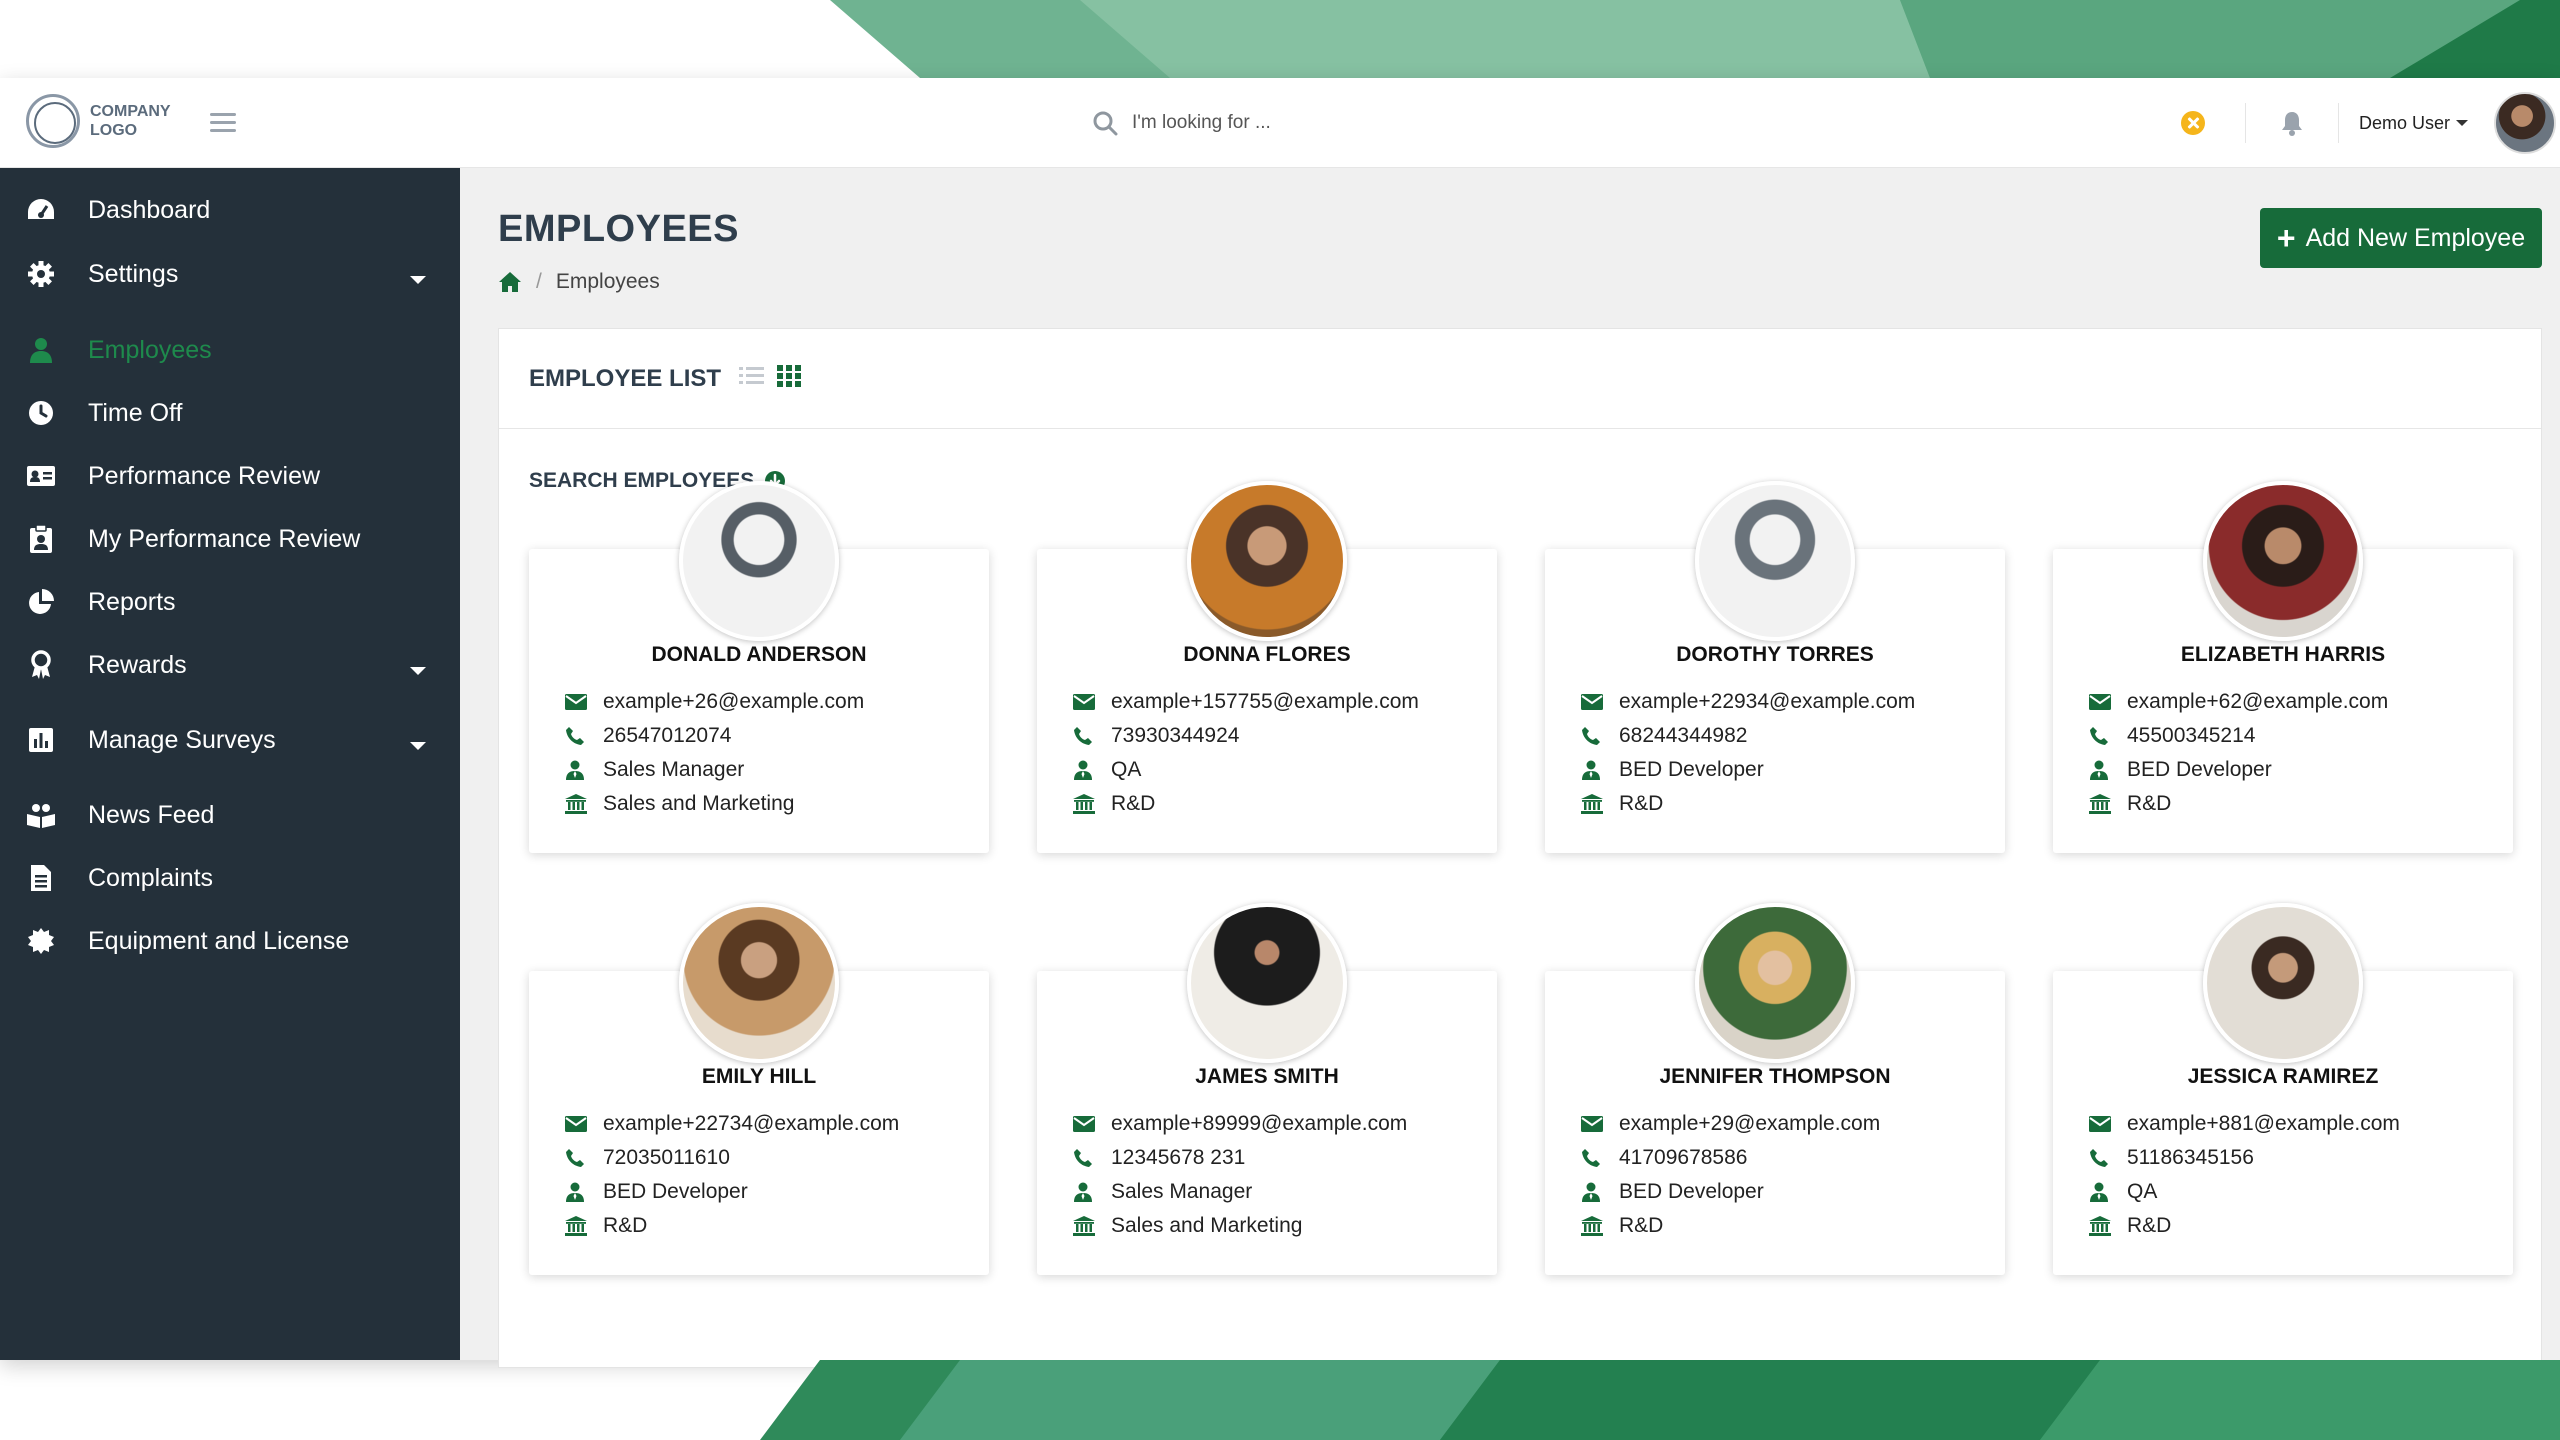  I want to click on employee-name: DONNA FLORES, so click(1267, 654).